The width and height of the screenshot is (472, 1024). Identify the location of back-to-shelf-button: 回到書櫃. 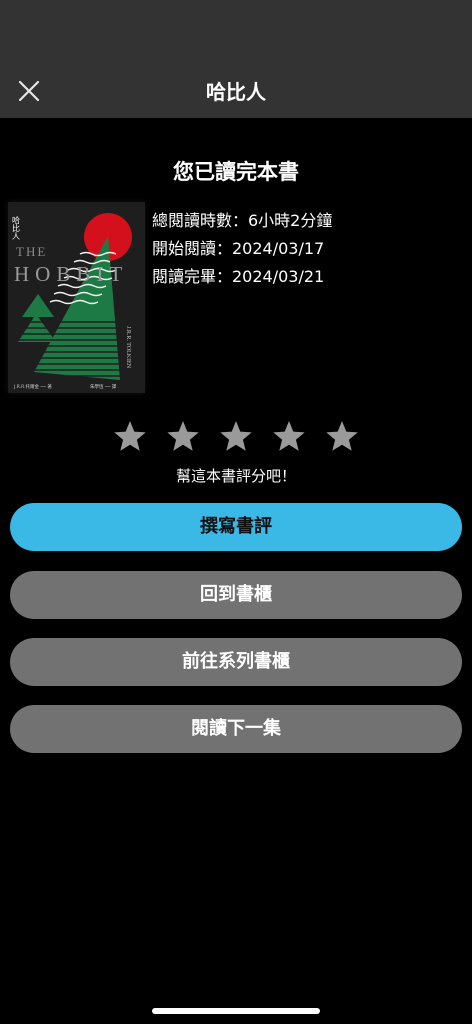
(236, 595).